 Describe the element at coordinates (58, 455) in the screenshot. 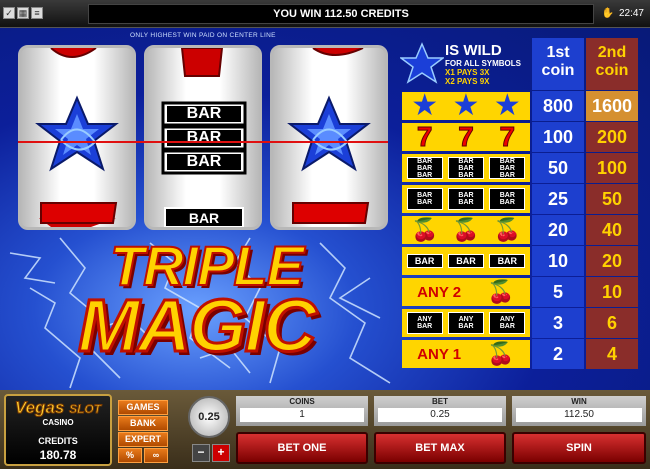

I see `credits-value: 180.78` at that location.